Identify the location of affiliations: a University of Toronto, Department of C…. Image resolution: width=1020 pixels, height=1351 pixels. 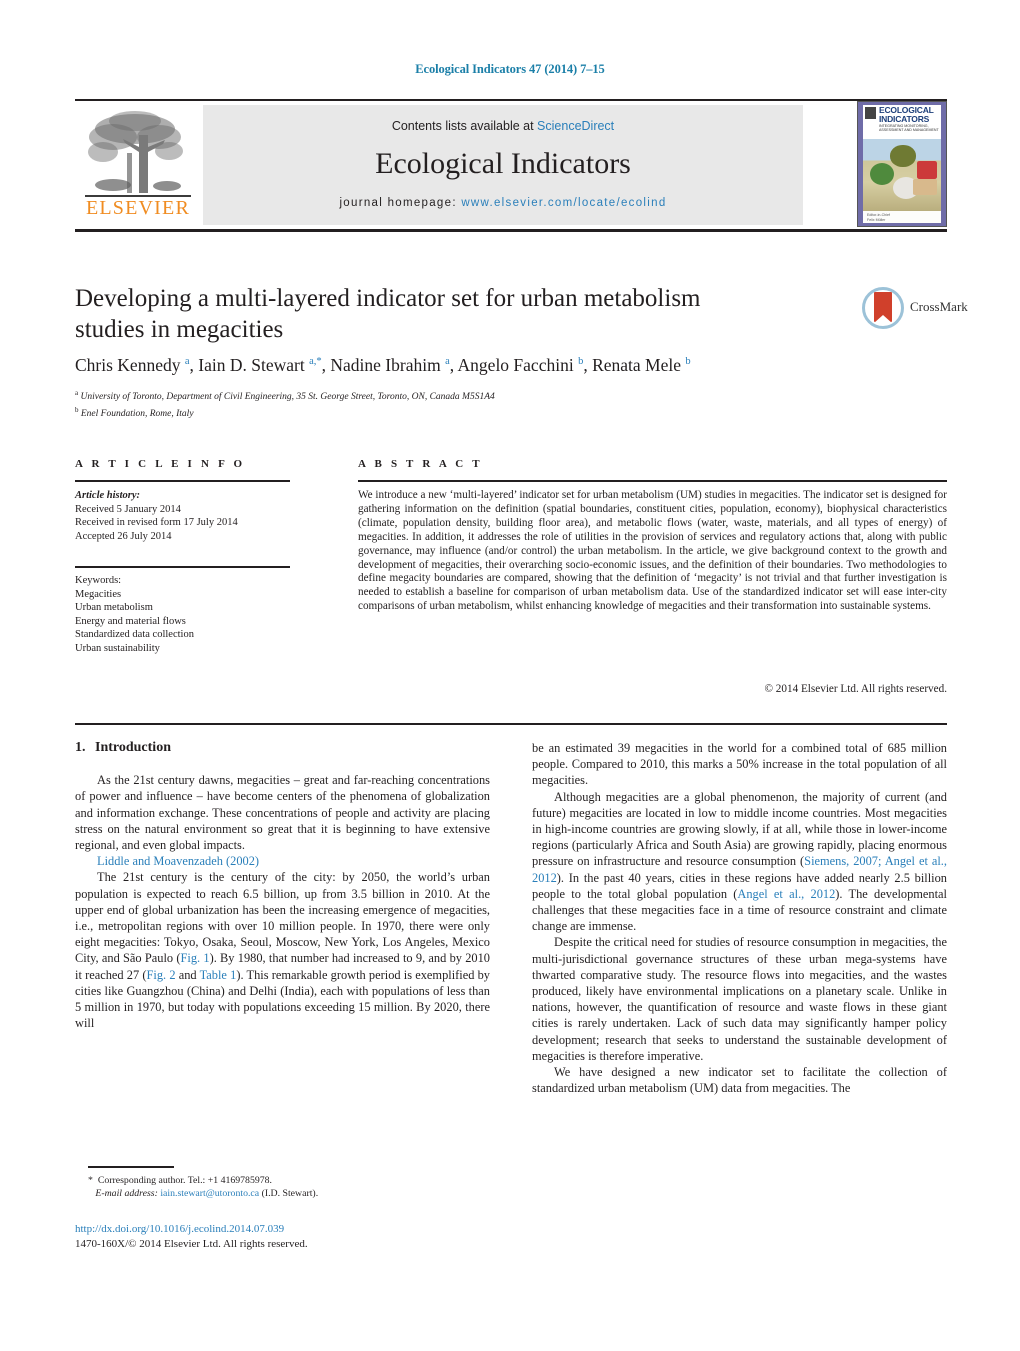
(285, 404).